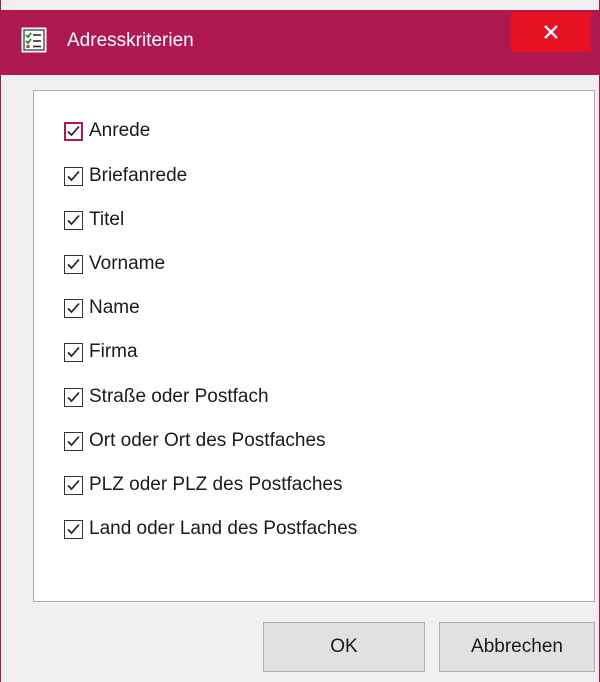 The width and height of the screenshot is (600, 682). I want to click on ok-button: OK, so click(344, 647).